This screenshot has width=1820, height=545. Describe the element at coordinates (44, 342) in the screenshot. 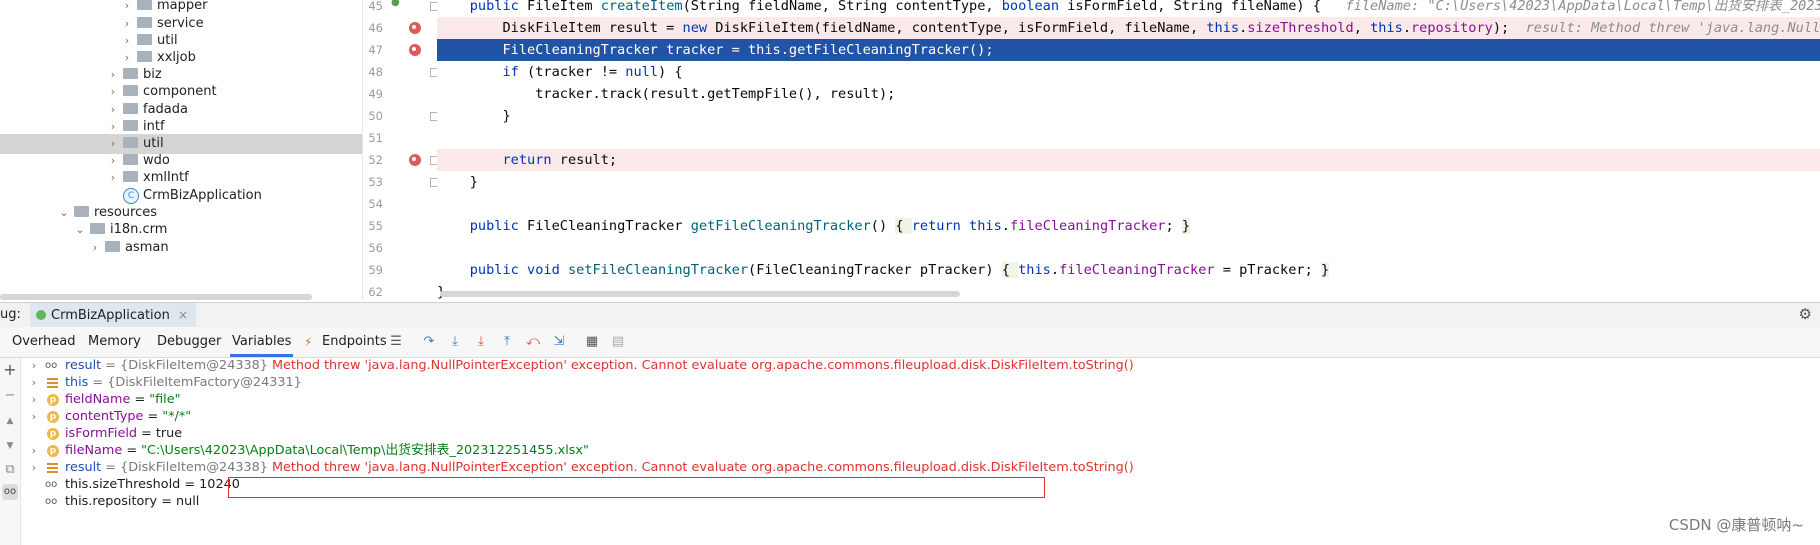

I see `tab-overhead: Overhead` at that location.